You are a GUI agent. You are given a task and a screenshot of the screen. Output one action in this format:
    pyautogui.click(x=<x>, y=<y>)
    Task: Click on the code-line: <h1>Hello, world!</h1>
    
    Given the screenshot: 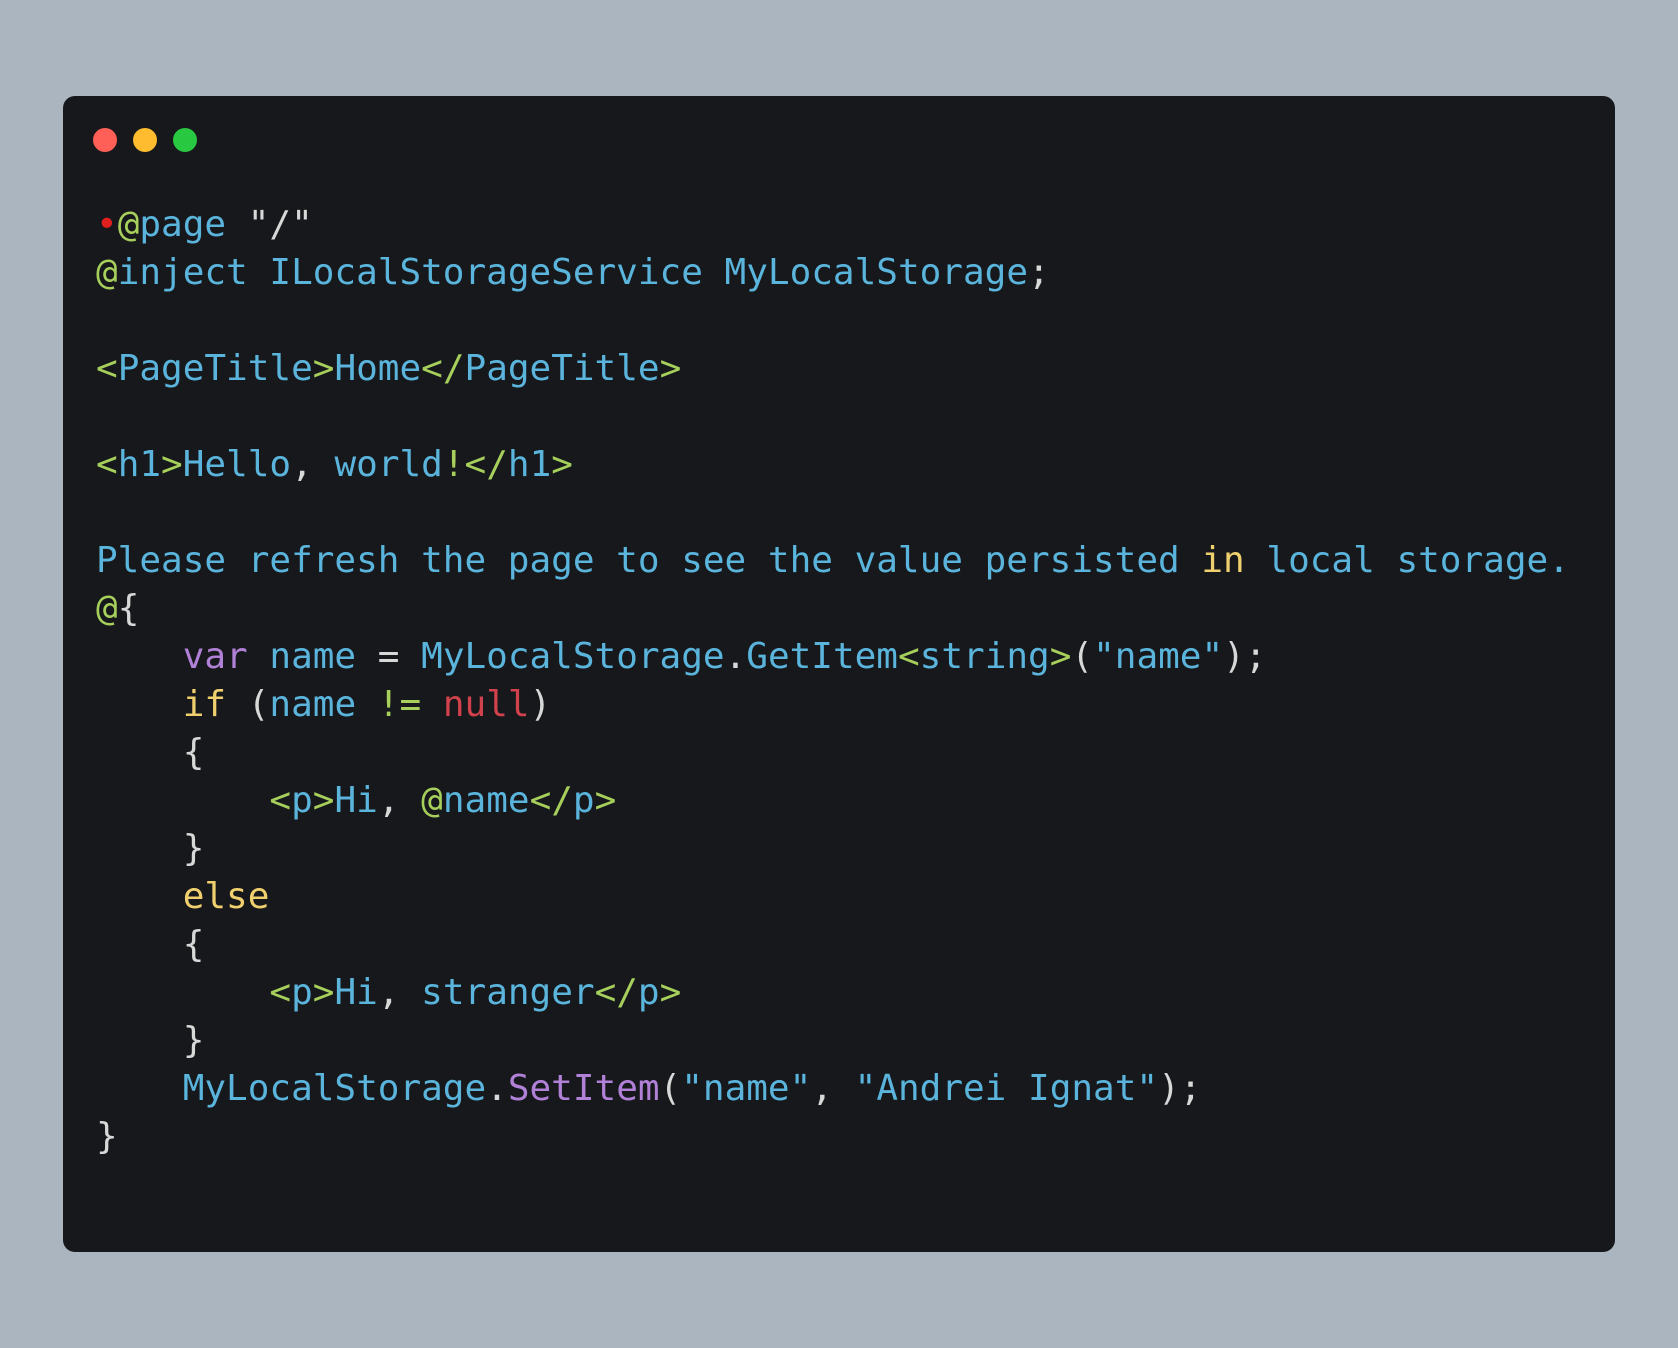 What is the action you would take?
    pyautogui.click(x=833, y=465)
    